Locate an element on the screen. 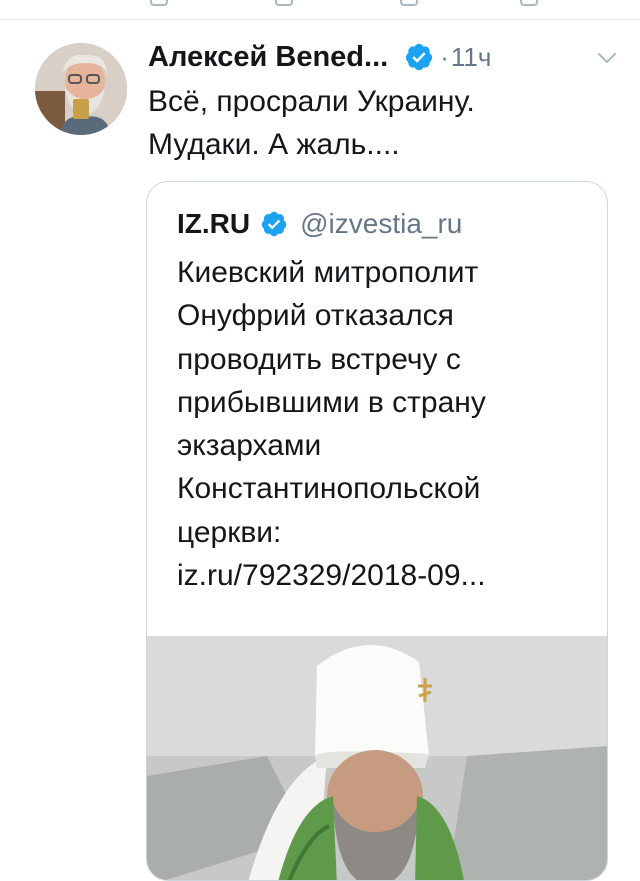 The image size is (640, 881). tweet-header: Алексей Вened... · 11ч is located at coordinates (383, 57).